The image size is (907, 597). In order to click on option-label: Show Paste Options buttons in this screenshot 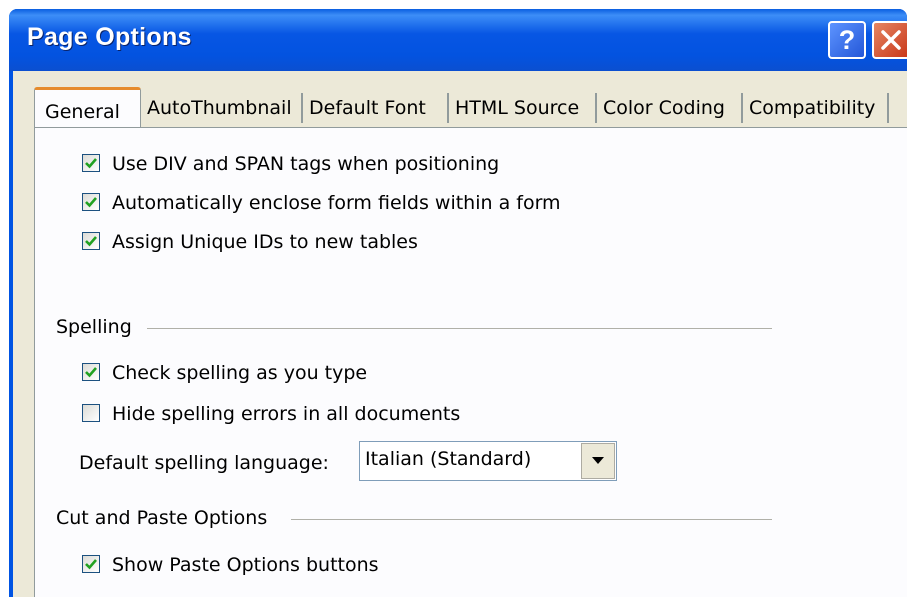, I will do `click(245, 565)`.